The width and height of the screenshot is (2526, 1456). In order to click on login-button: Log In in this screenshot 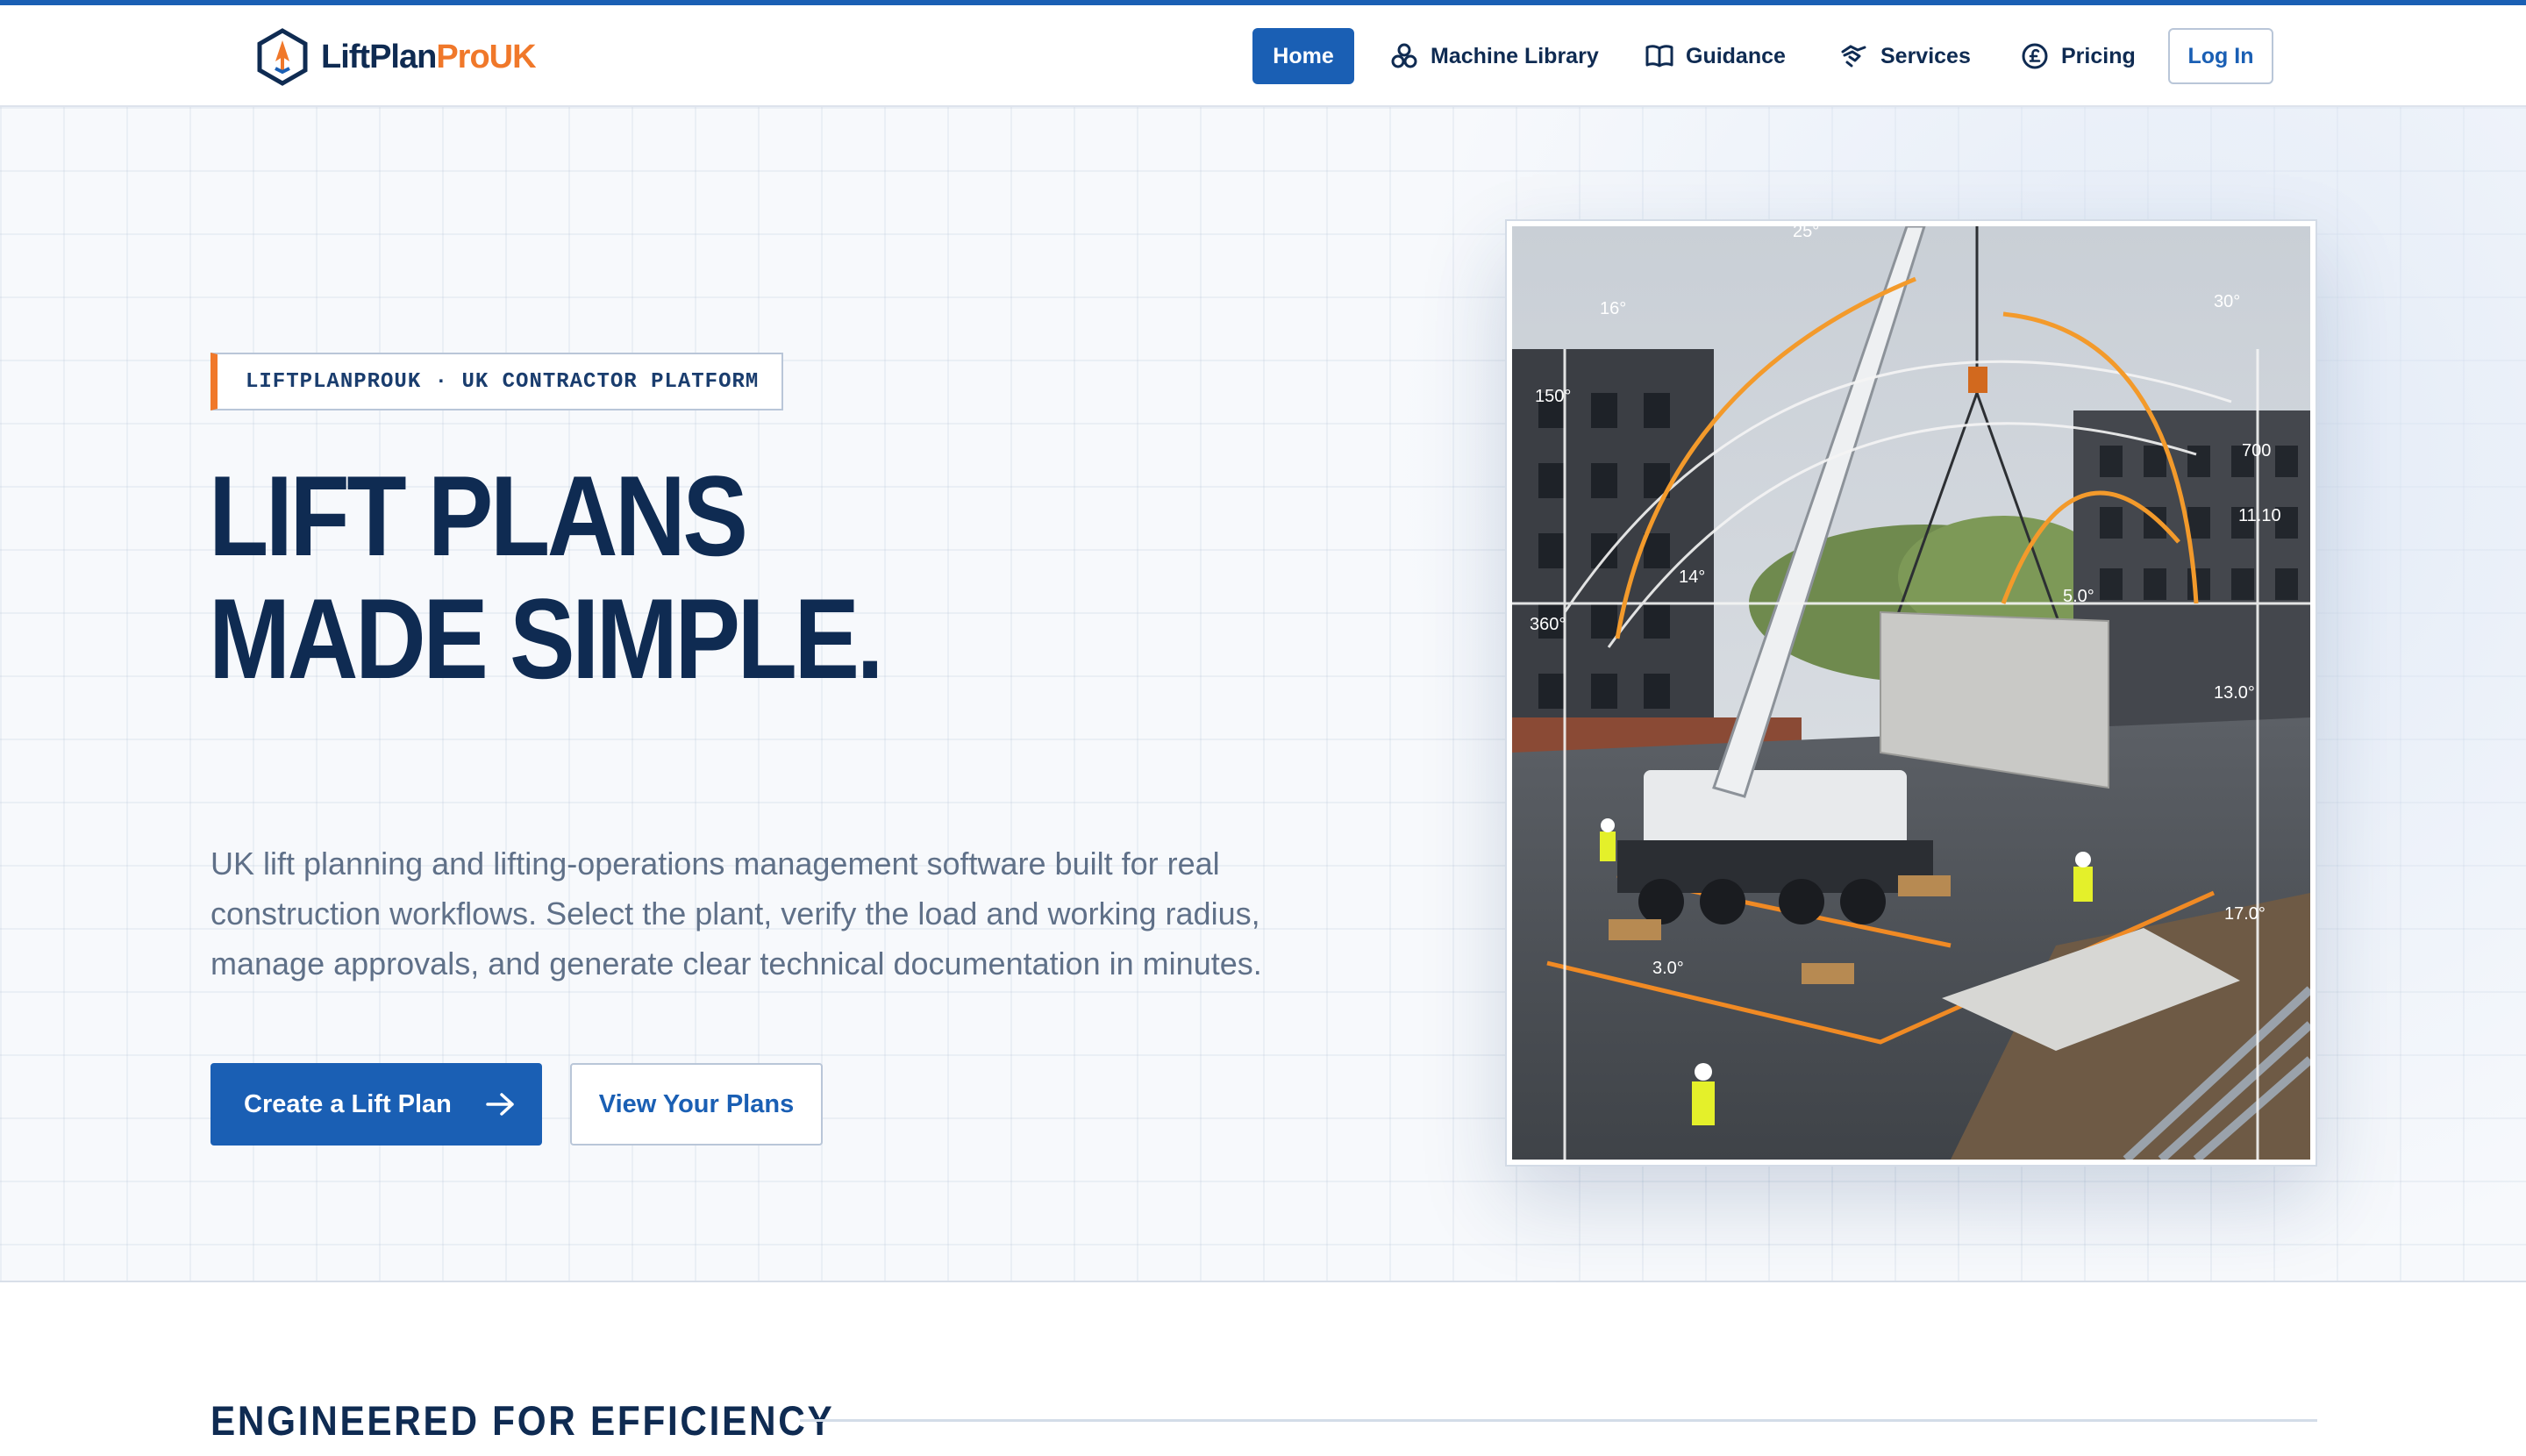, I will do `click(2220, 56)`.